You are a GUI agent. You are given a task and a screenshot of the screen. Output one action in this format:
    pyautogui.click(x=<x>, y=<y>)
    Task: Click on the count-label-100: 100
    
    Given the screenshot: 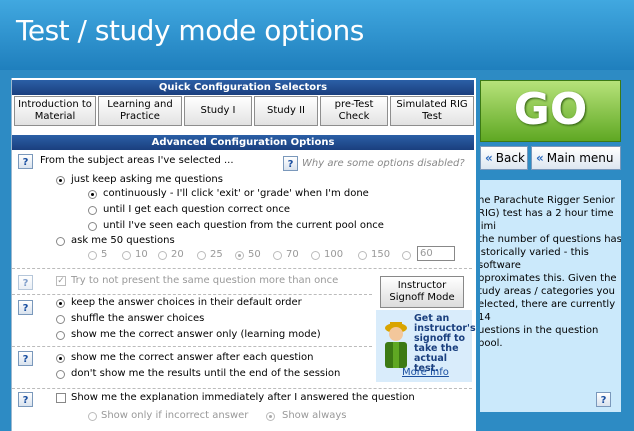 What is the action you would take?
    pyautogui.click(x=334, y=254)
    